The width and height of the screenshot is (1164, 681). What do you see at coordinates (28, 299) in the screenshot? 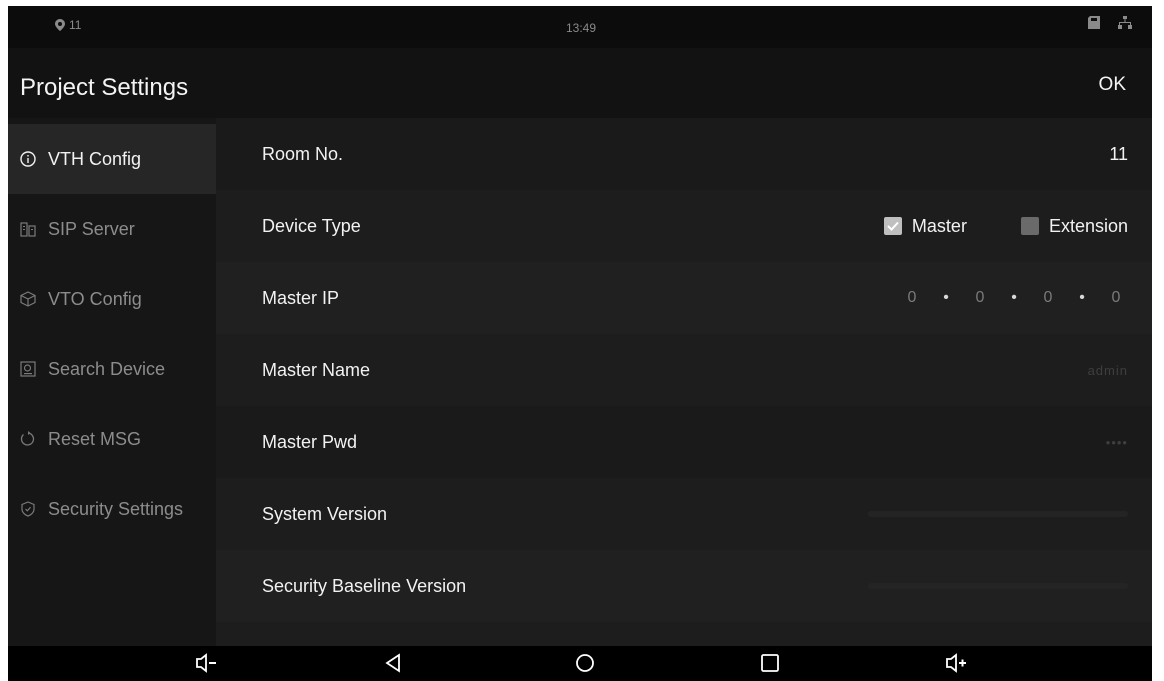
I see `cube-icon` at bounding box center [28, 299].